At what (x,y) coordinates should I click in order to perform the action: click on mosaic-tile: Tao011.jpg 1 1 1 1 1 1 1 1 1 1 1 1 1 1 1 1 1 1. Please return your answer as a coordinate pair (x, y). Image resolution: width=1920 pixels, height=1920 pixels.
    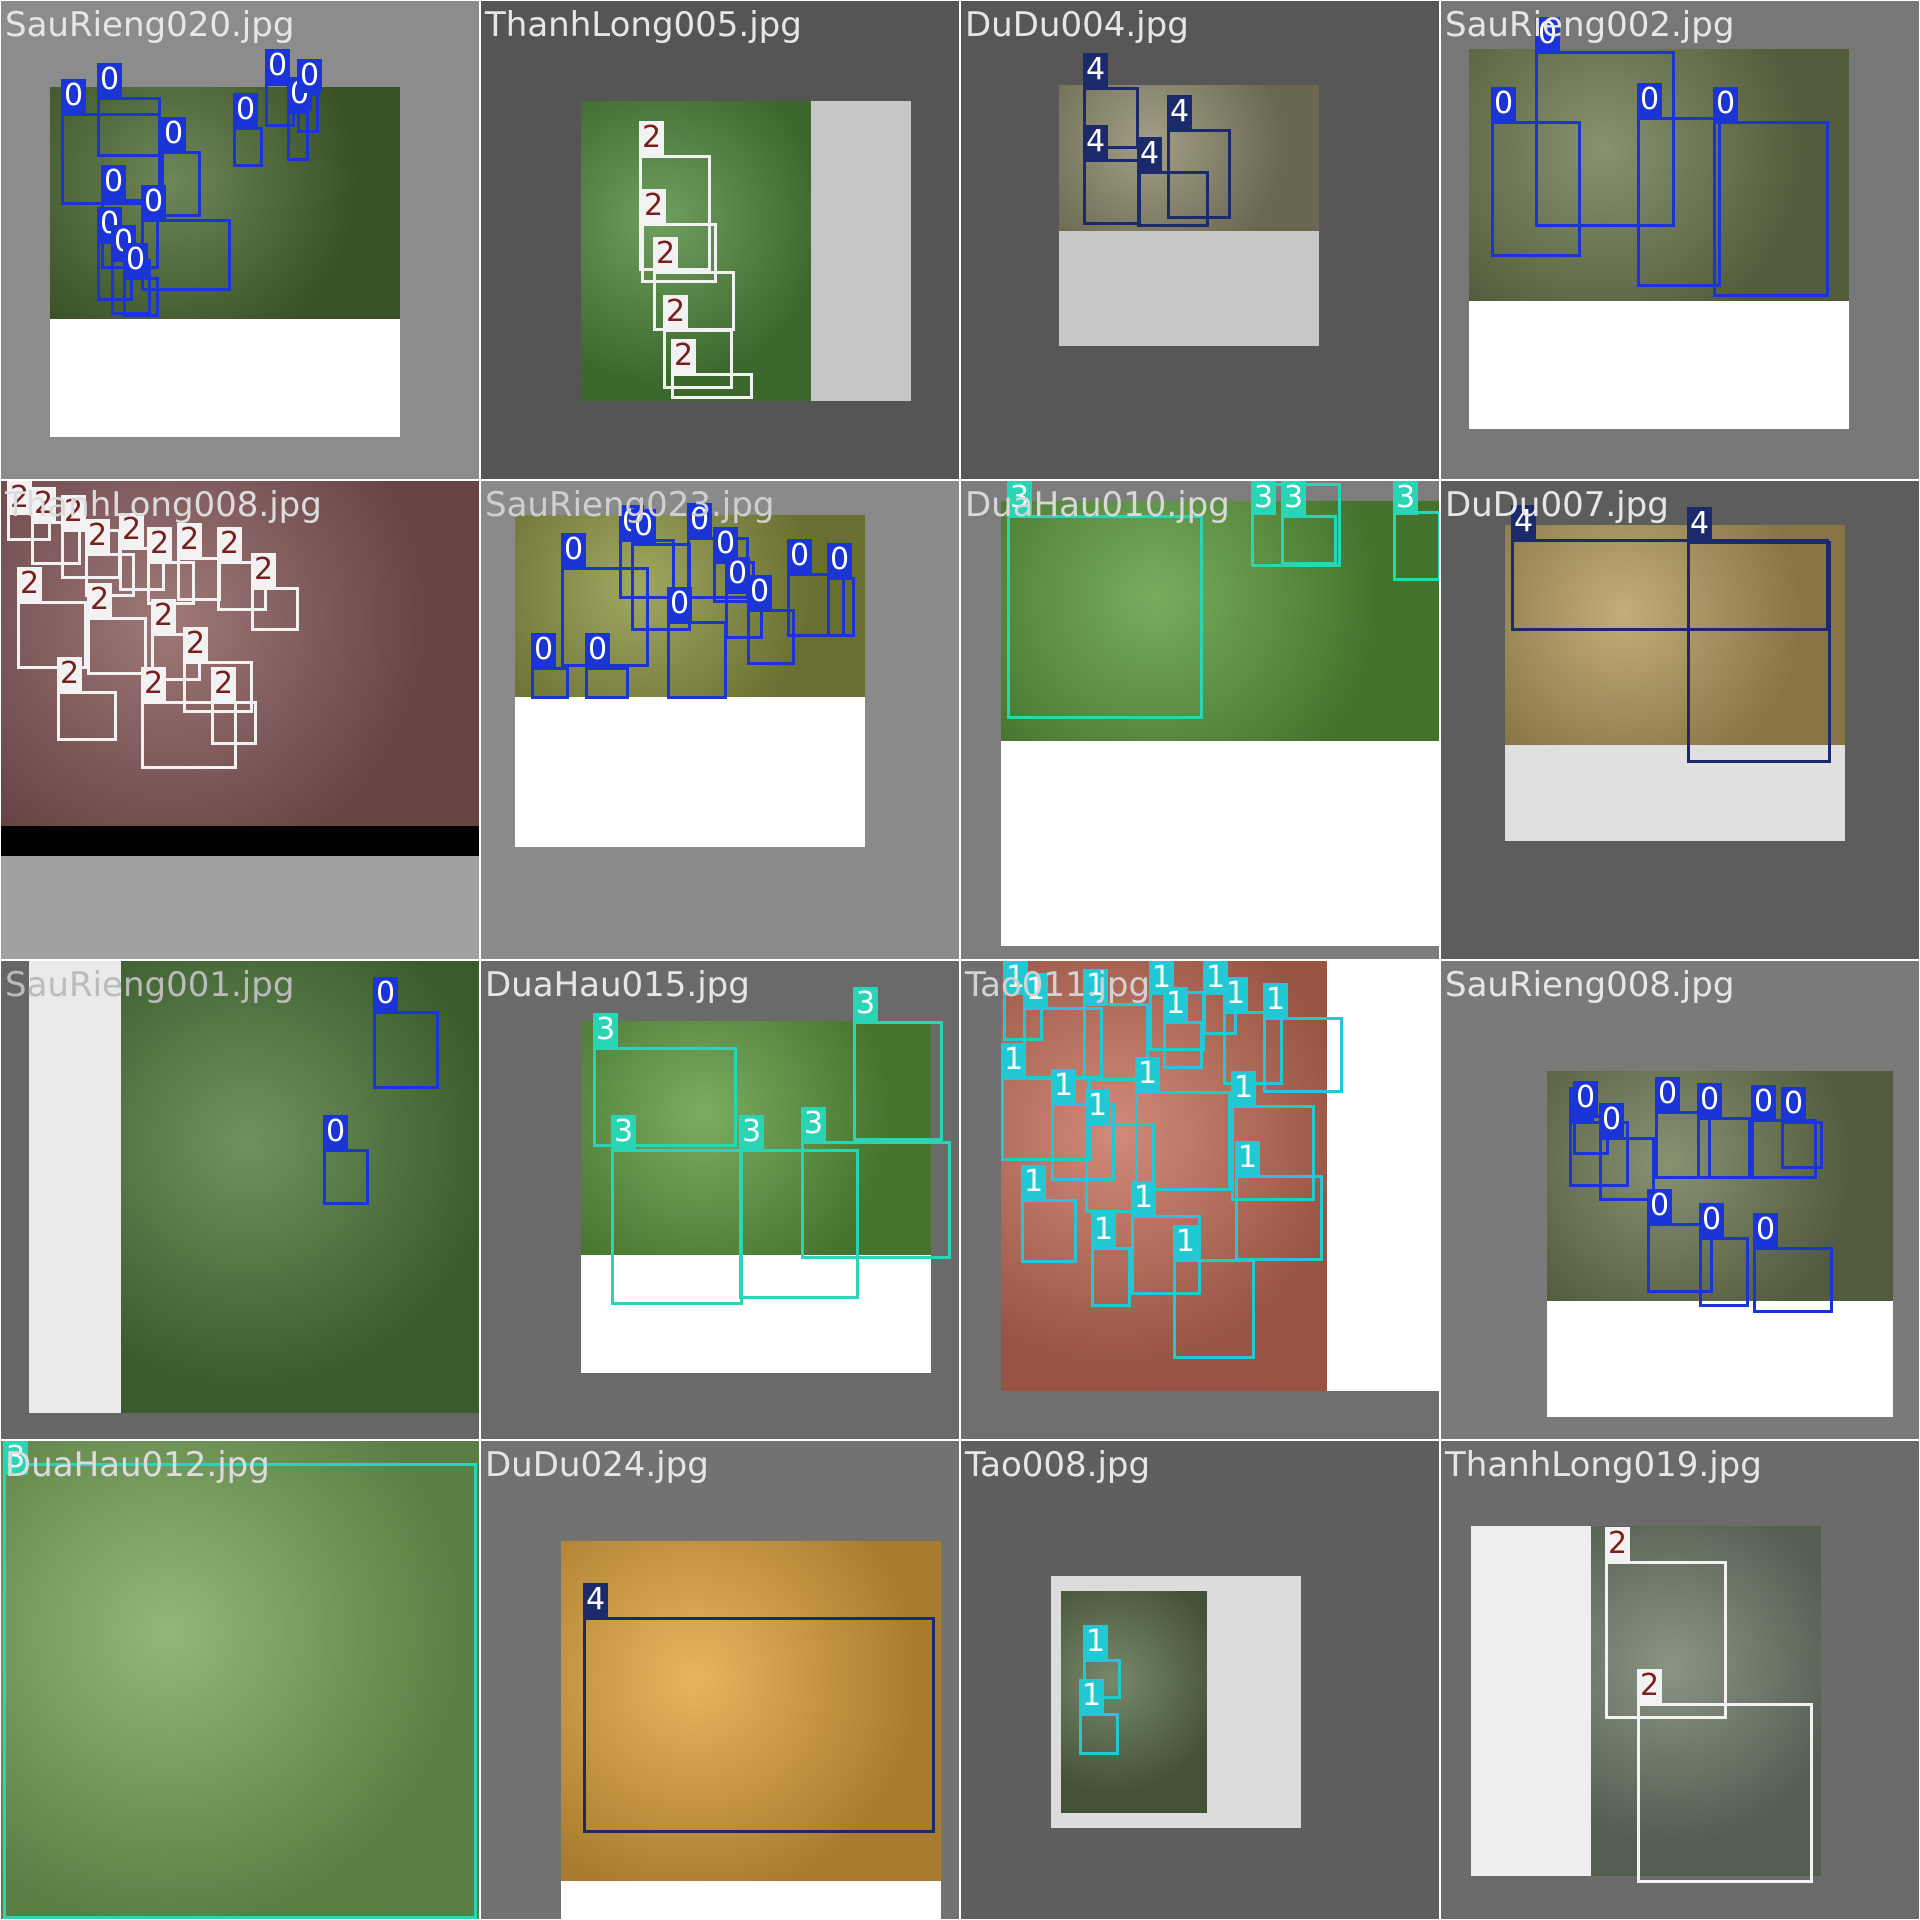
    Looking at the image, I should click on (1200, 1200).